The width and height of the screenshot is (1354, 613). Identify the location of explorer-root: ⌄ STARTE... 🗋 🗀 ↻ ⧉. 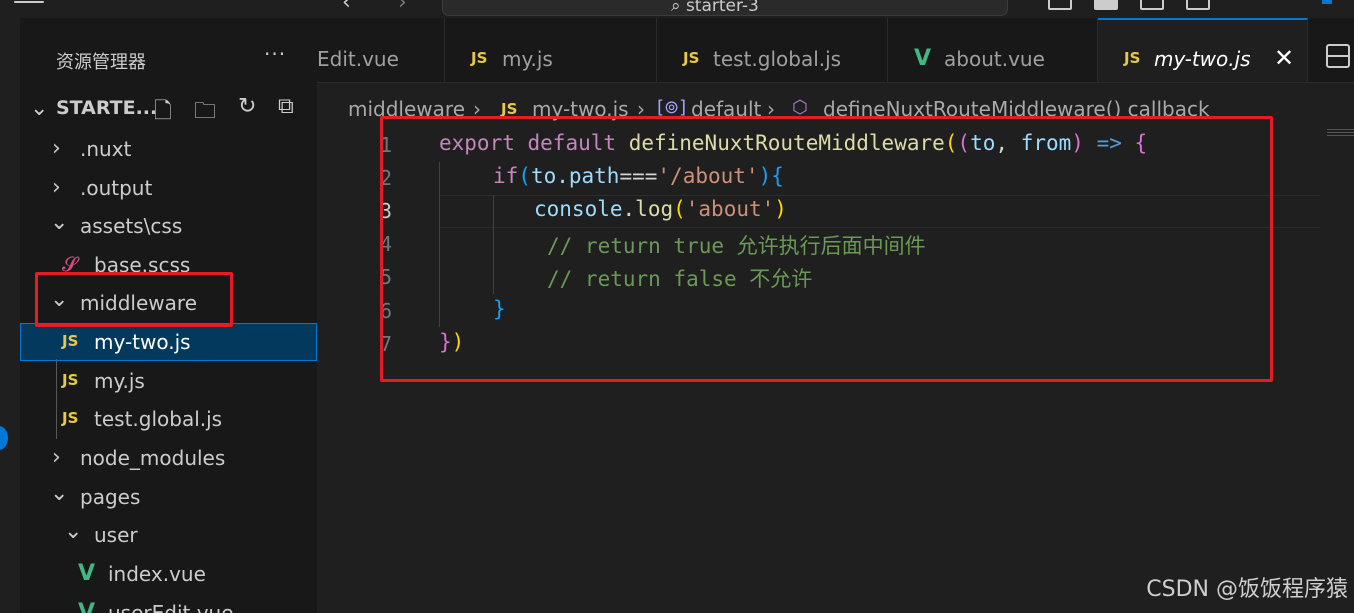
(168, 109).